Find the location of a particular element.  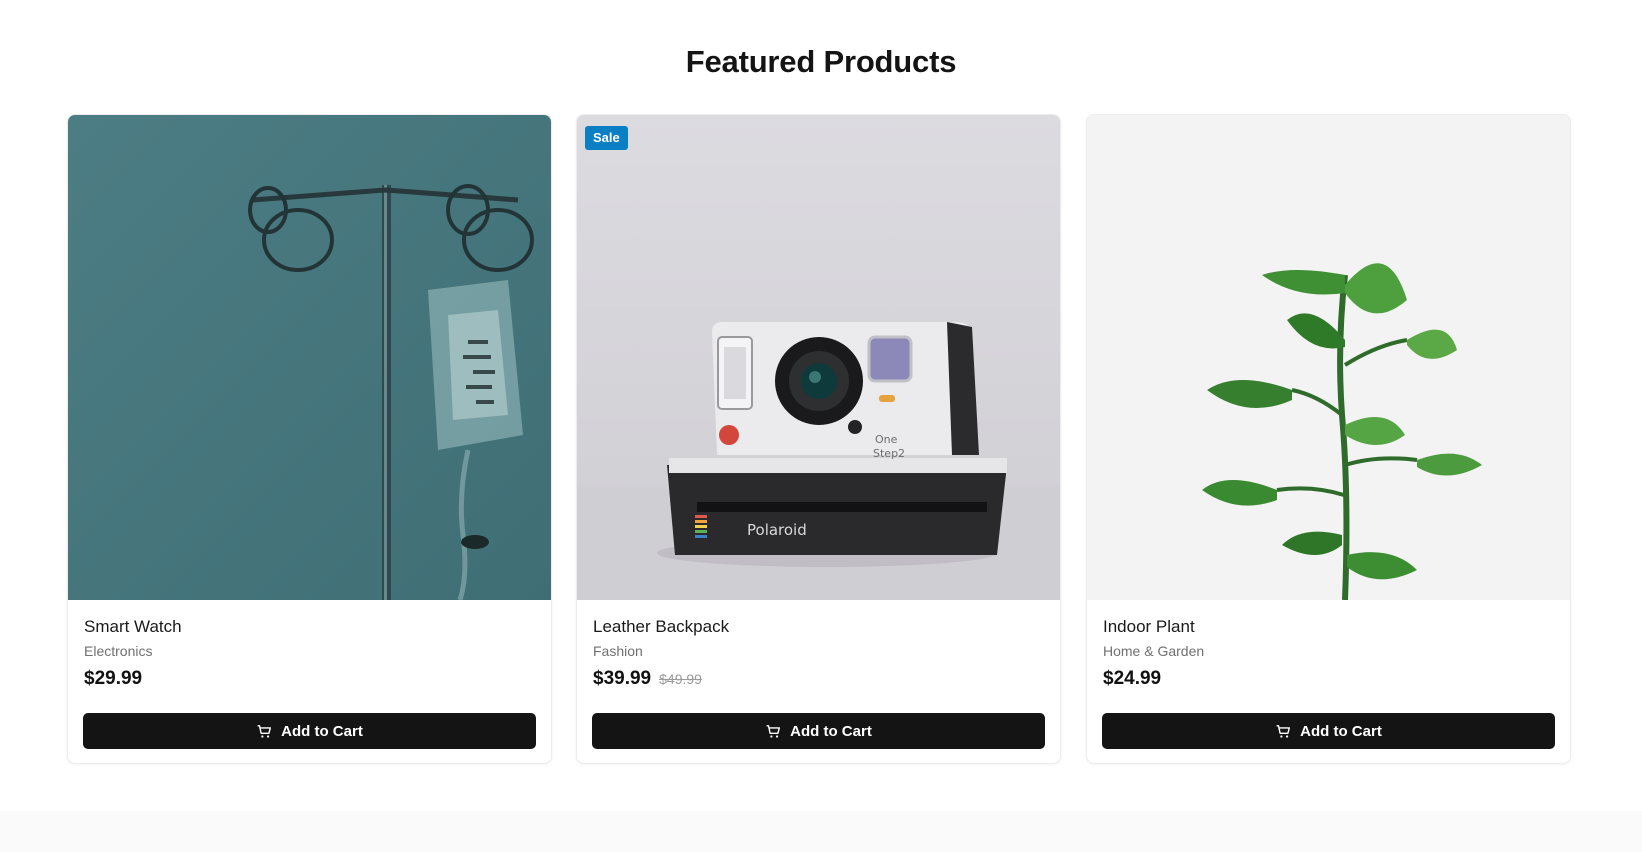

product-name: Leather Backpack is located at coordinates (661, 627).